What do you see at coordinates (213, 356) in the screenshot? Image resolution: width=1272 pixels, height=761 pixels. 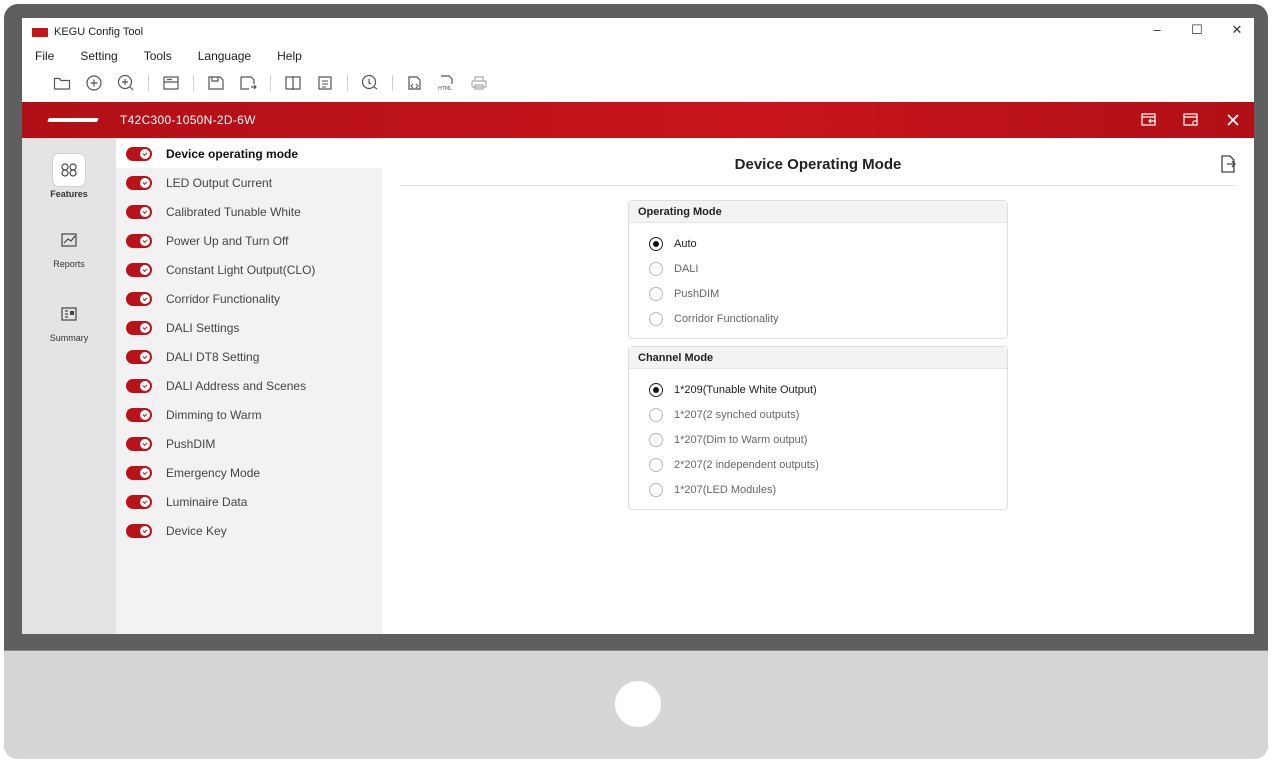 I see `feature-label: DALI DT8 Setting` at bounding box center [213, 356].